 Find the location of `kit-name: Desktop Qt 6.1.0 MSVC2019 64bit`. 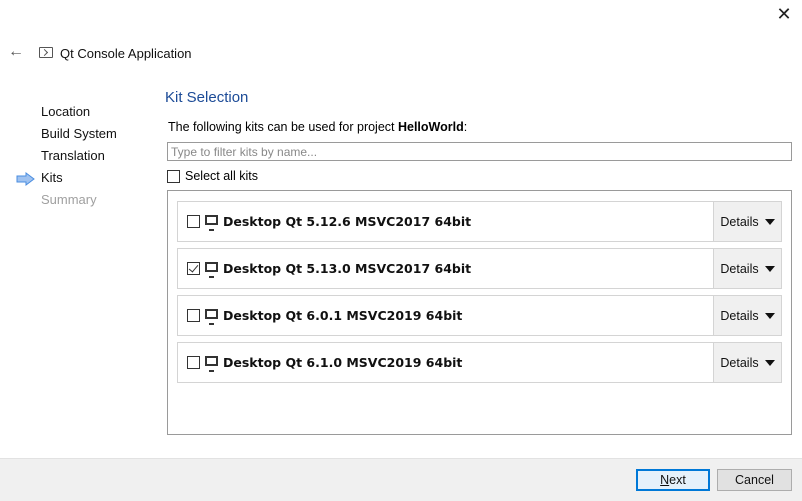

kit-name: Desktop Qt 6.1.0 MSVC2019 64bit is located at coordinates (343, 362).